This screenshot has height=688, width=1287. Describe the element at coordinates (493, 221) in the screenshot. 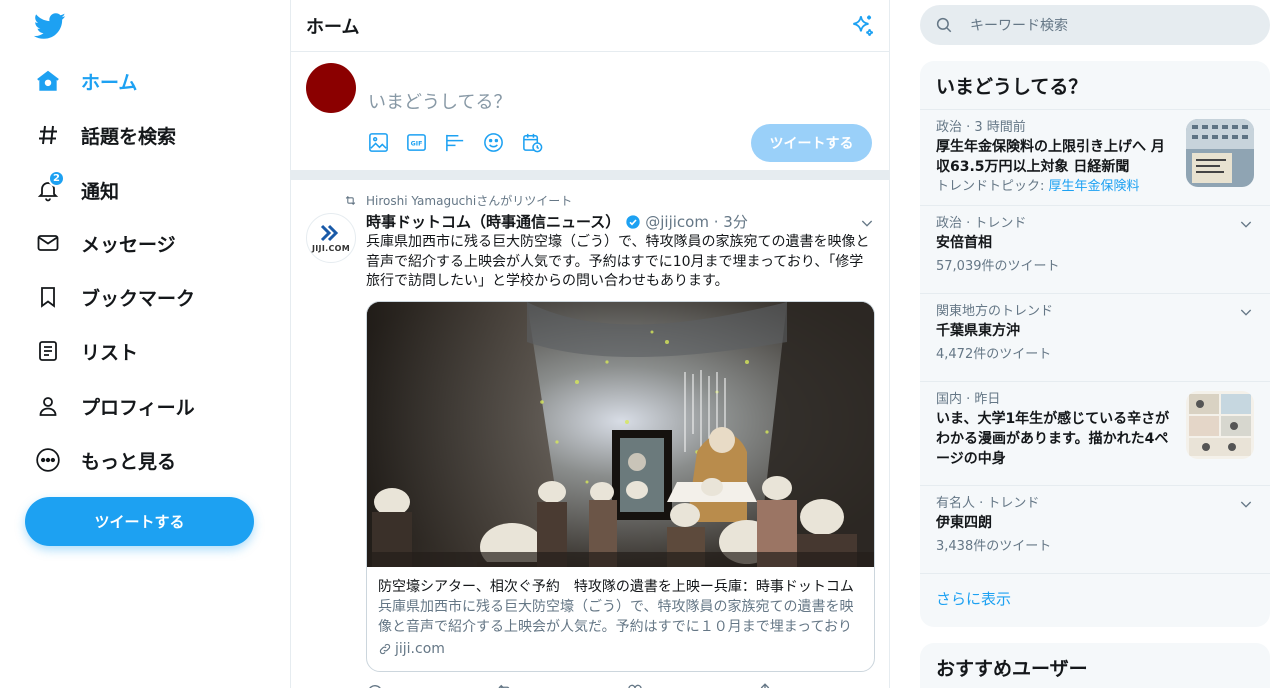

I see `tweet-author-name: 時事ドットコム（時事通信ニュース）` at that location.